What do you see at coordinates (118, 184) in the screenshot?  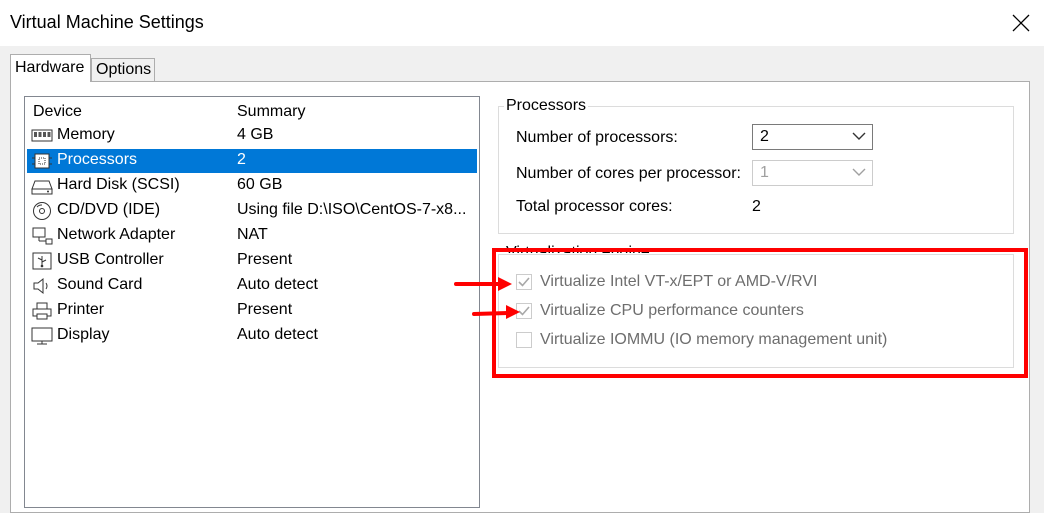 I see `device-name: Hard Disk (SCSI)` at bounding box center [118, 184].